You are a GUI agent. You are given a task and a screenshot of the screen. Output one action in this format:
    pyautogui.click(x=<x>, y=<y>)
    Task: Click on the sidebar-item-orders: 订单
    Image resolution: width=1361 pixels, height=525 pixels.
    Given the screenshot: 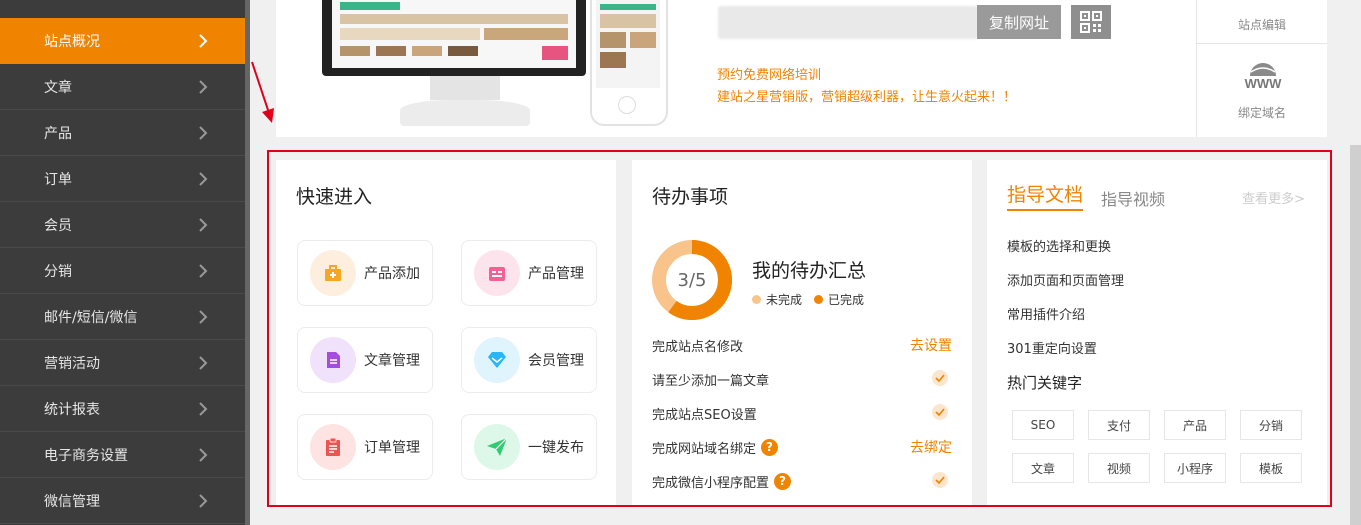 What is the action you would take?
    pyautogui.click(x=124, y=179)
    